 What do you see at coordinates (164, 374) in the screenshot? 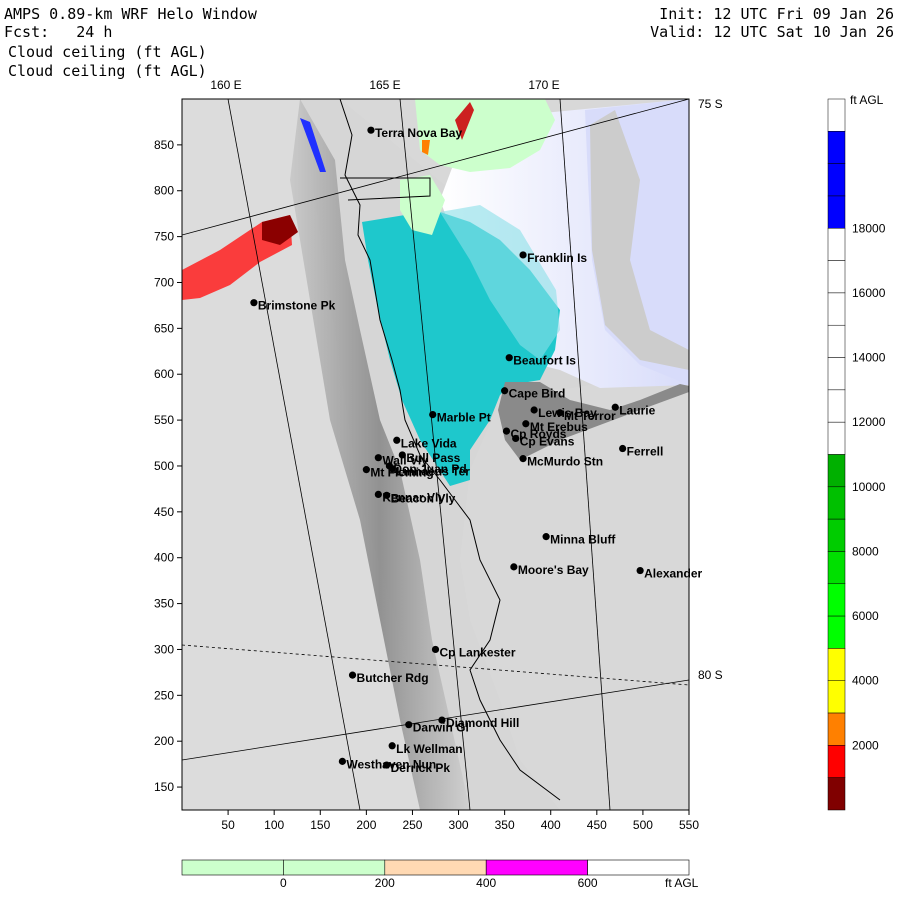
I see `y-tick-label: 600` at bounding box center [164, 374].